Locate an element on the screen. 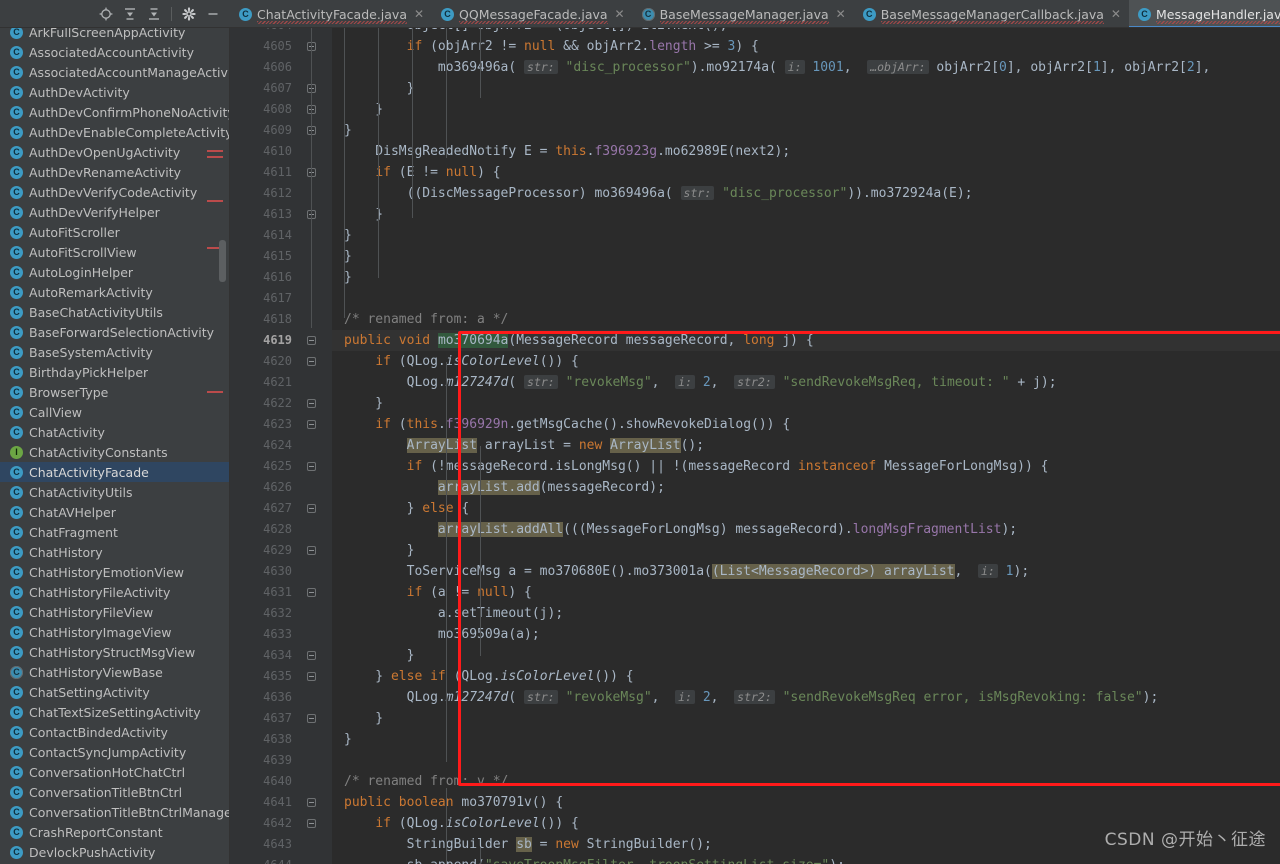 The image size is (1280, 864). structure-item: C CallView is located at coordinates (114, 412).